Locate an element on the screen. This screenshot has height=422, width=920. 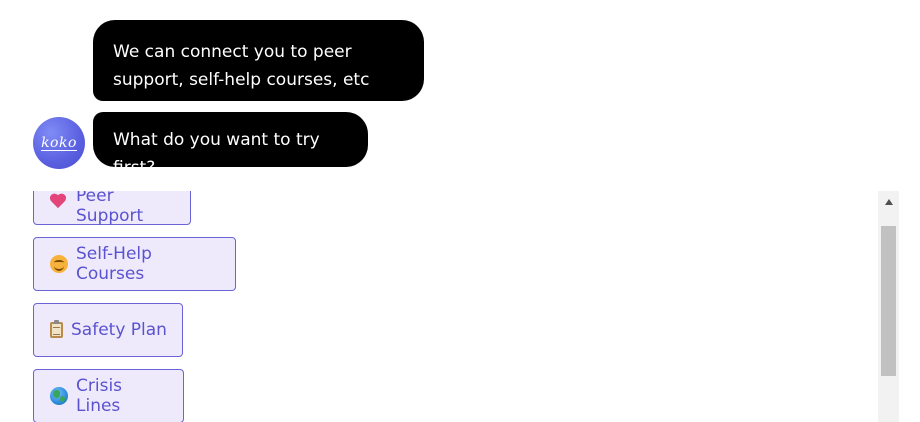
peer-support-button: Peer Support is located at coordinates (112, 208).